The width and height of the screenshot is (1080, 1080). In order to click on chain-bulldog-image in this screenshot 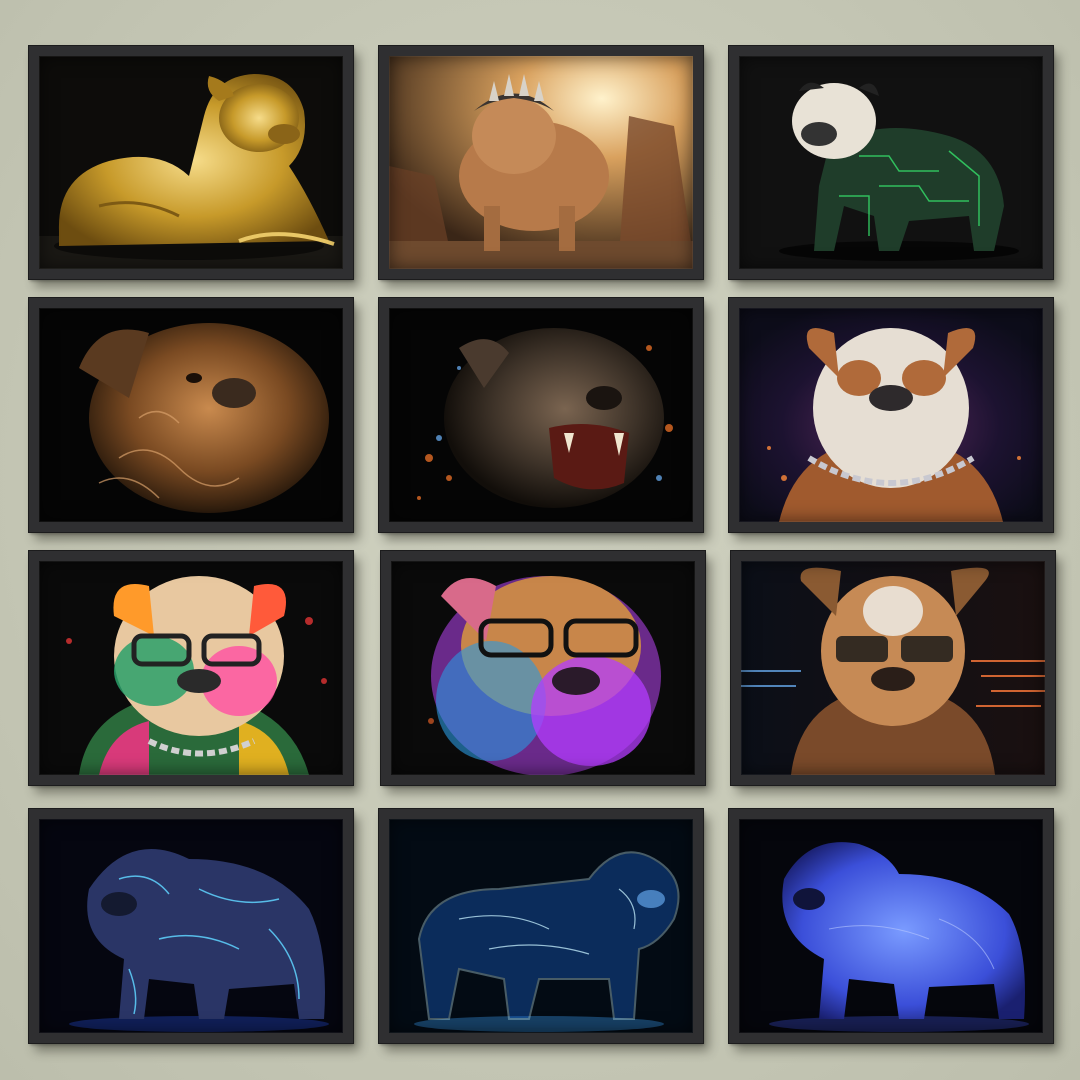, I will do `click(891, 415)`.